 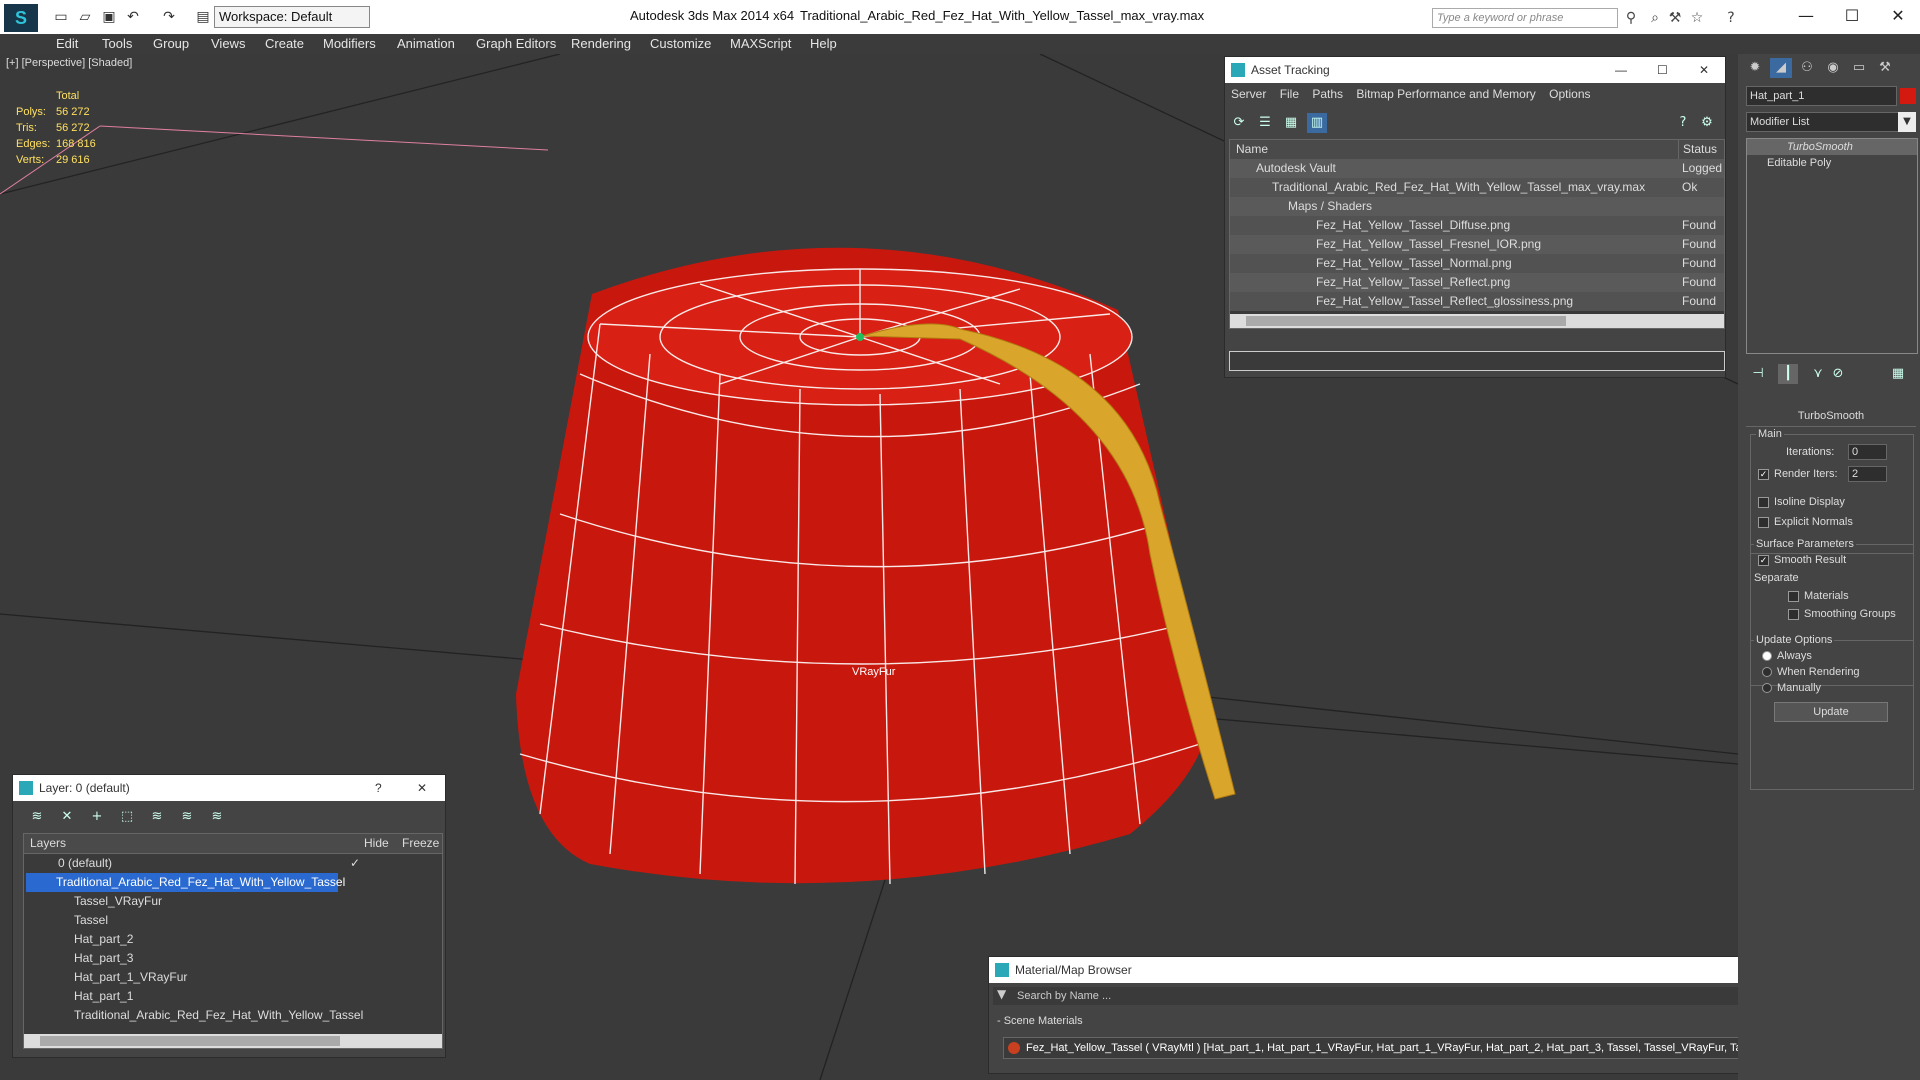 I want to click on subscription-icon: ⚒, so click(x=1675, y=18).